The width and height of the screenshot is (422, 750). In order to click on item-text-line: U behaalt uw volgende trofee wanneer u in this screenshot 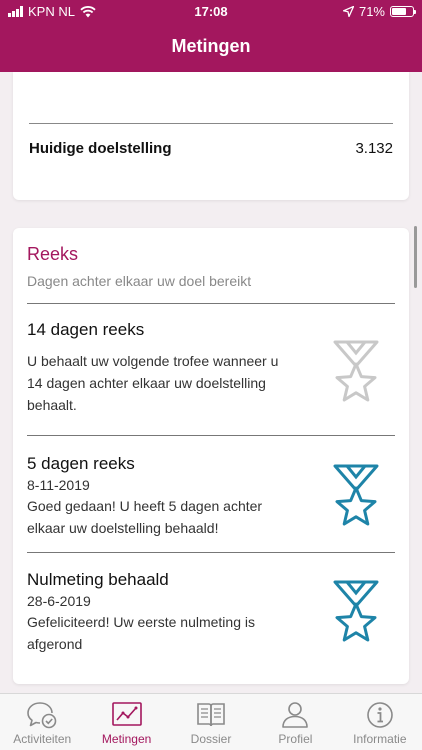, I will do `click(153, 361)`.